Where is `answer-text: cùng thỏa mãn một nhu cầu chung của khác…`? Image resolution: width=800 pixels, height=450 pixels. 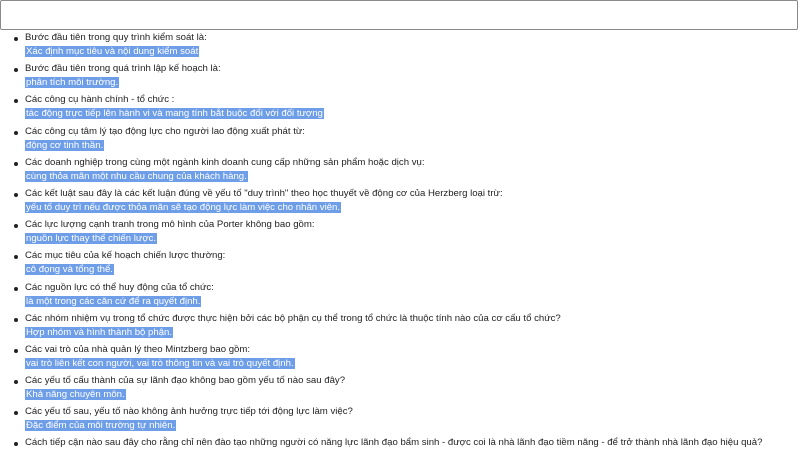 answer-text: cùng thỏa mãn một nhu cầu chung của khác… is located at coordinates (136, 176).